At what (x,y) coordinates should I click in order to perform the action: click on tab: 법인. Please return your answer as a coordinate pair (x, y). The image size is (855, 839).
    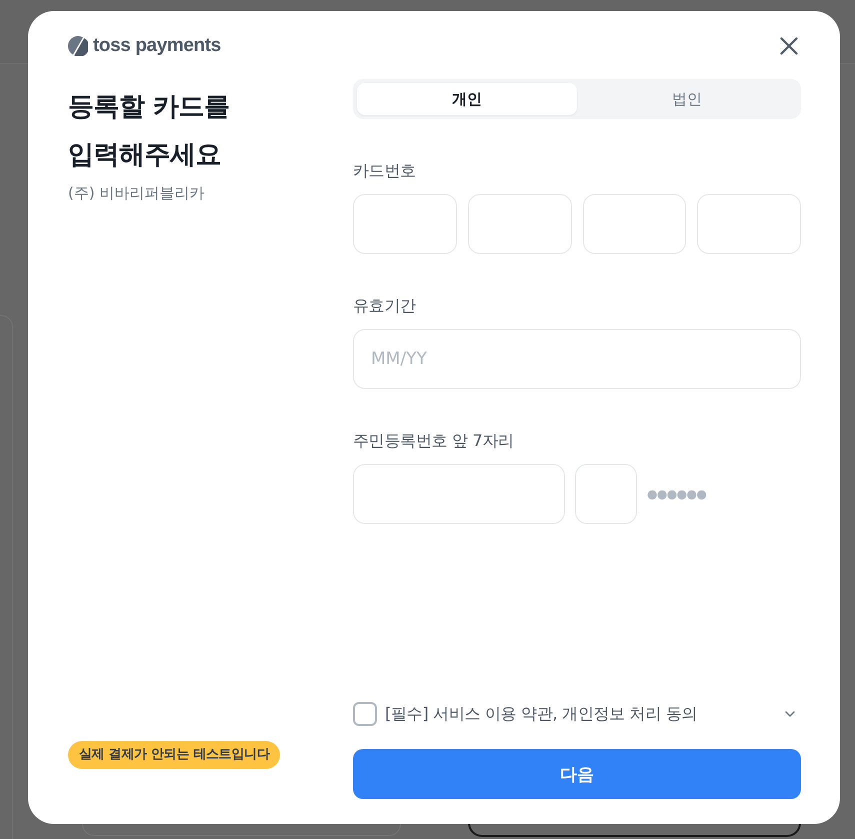
    Looking at the image, I should click on (687, 99).